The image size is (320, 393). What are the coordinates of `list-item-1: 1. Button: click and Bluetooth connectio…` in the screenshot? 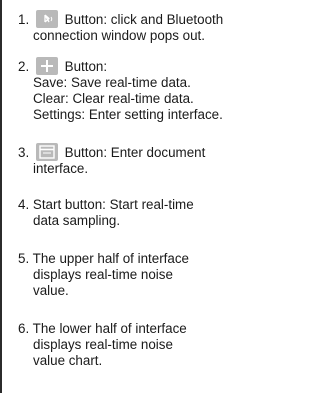 It's located at (140, 27).